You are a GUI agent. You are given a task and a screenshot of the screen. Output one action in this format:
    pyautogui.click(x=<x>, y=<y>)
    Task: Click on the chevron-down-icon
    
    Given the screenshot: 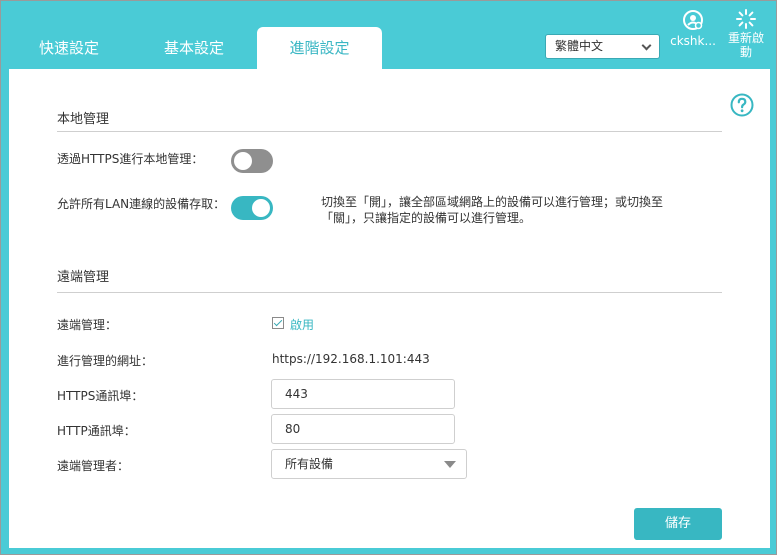 What is the action you would take?
    pyautogui.click(x=646, y=45)
    